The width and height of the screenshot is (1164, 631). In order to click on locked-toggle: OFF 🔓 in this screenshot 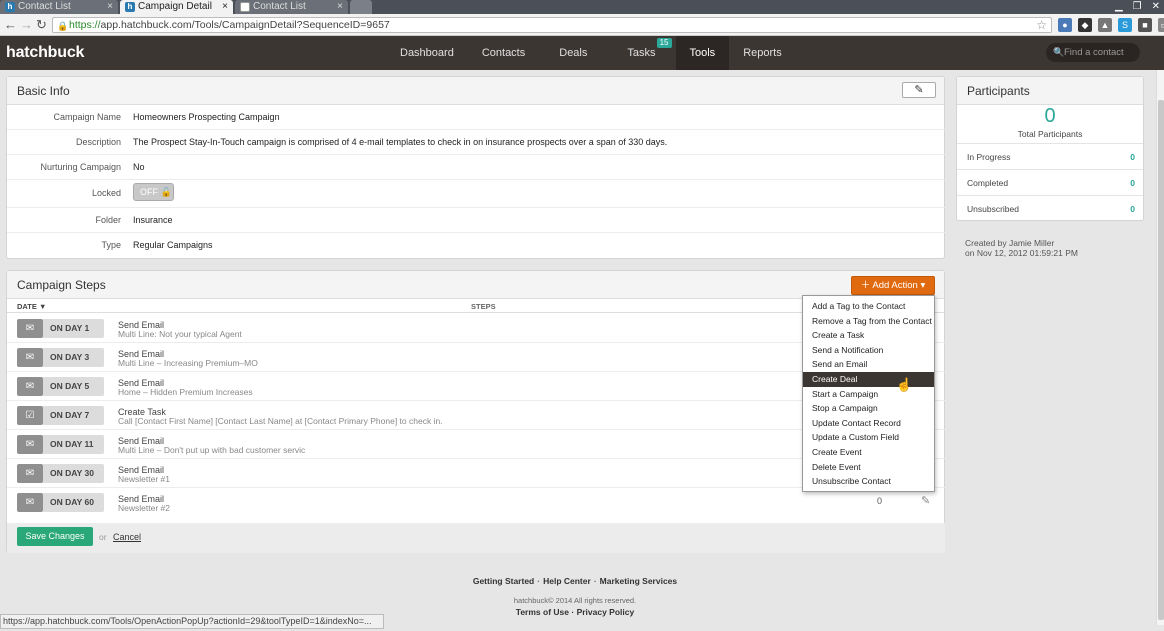, I will do `click(153, 192)`.